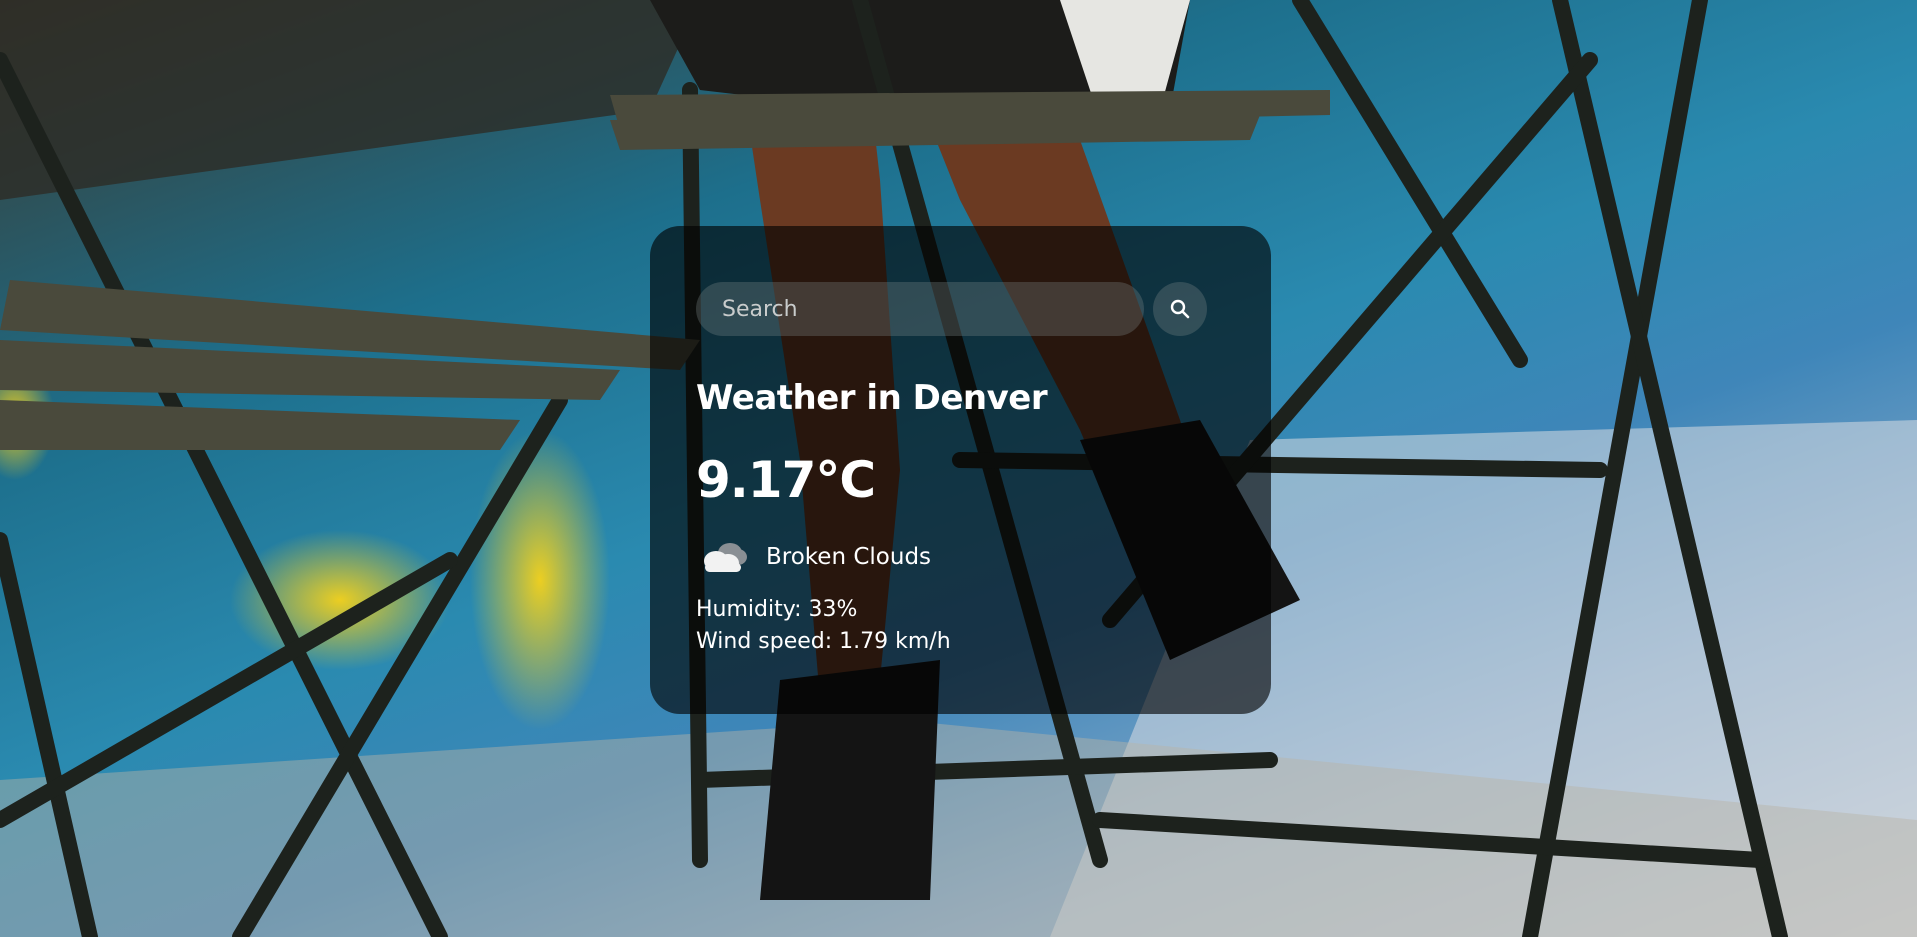 The image size is (1917, 937). I want to click on search-button, so click(1180, 309).